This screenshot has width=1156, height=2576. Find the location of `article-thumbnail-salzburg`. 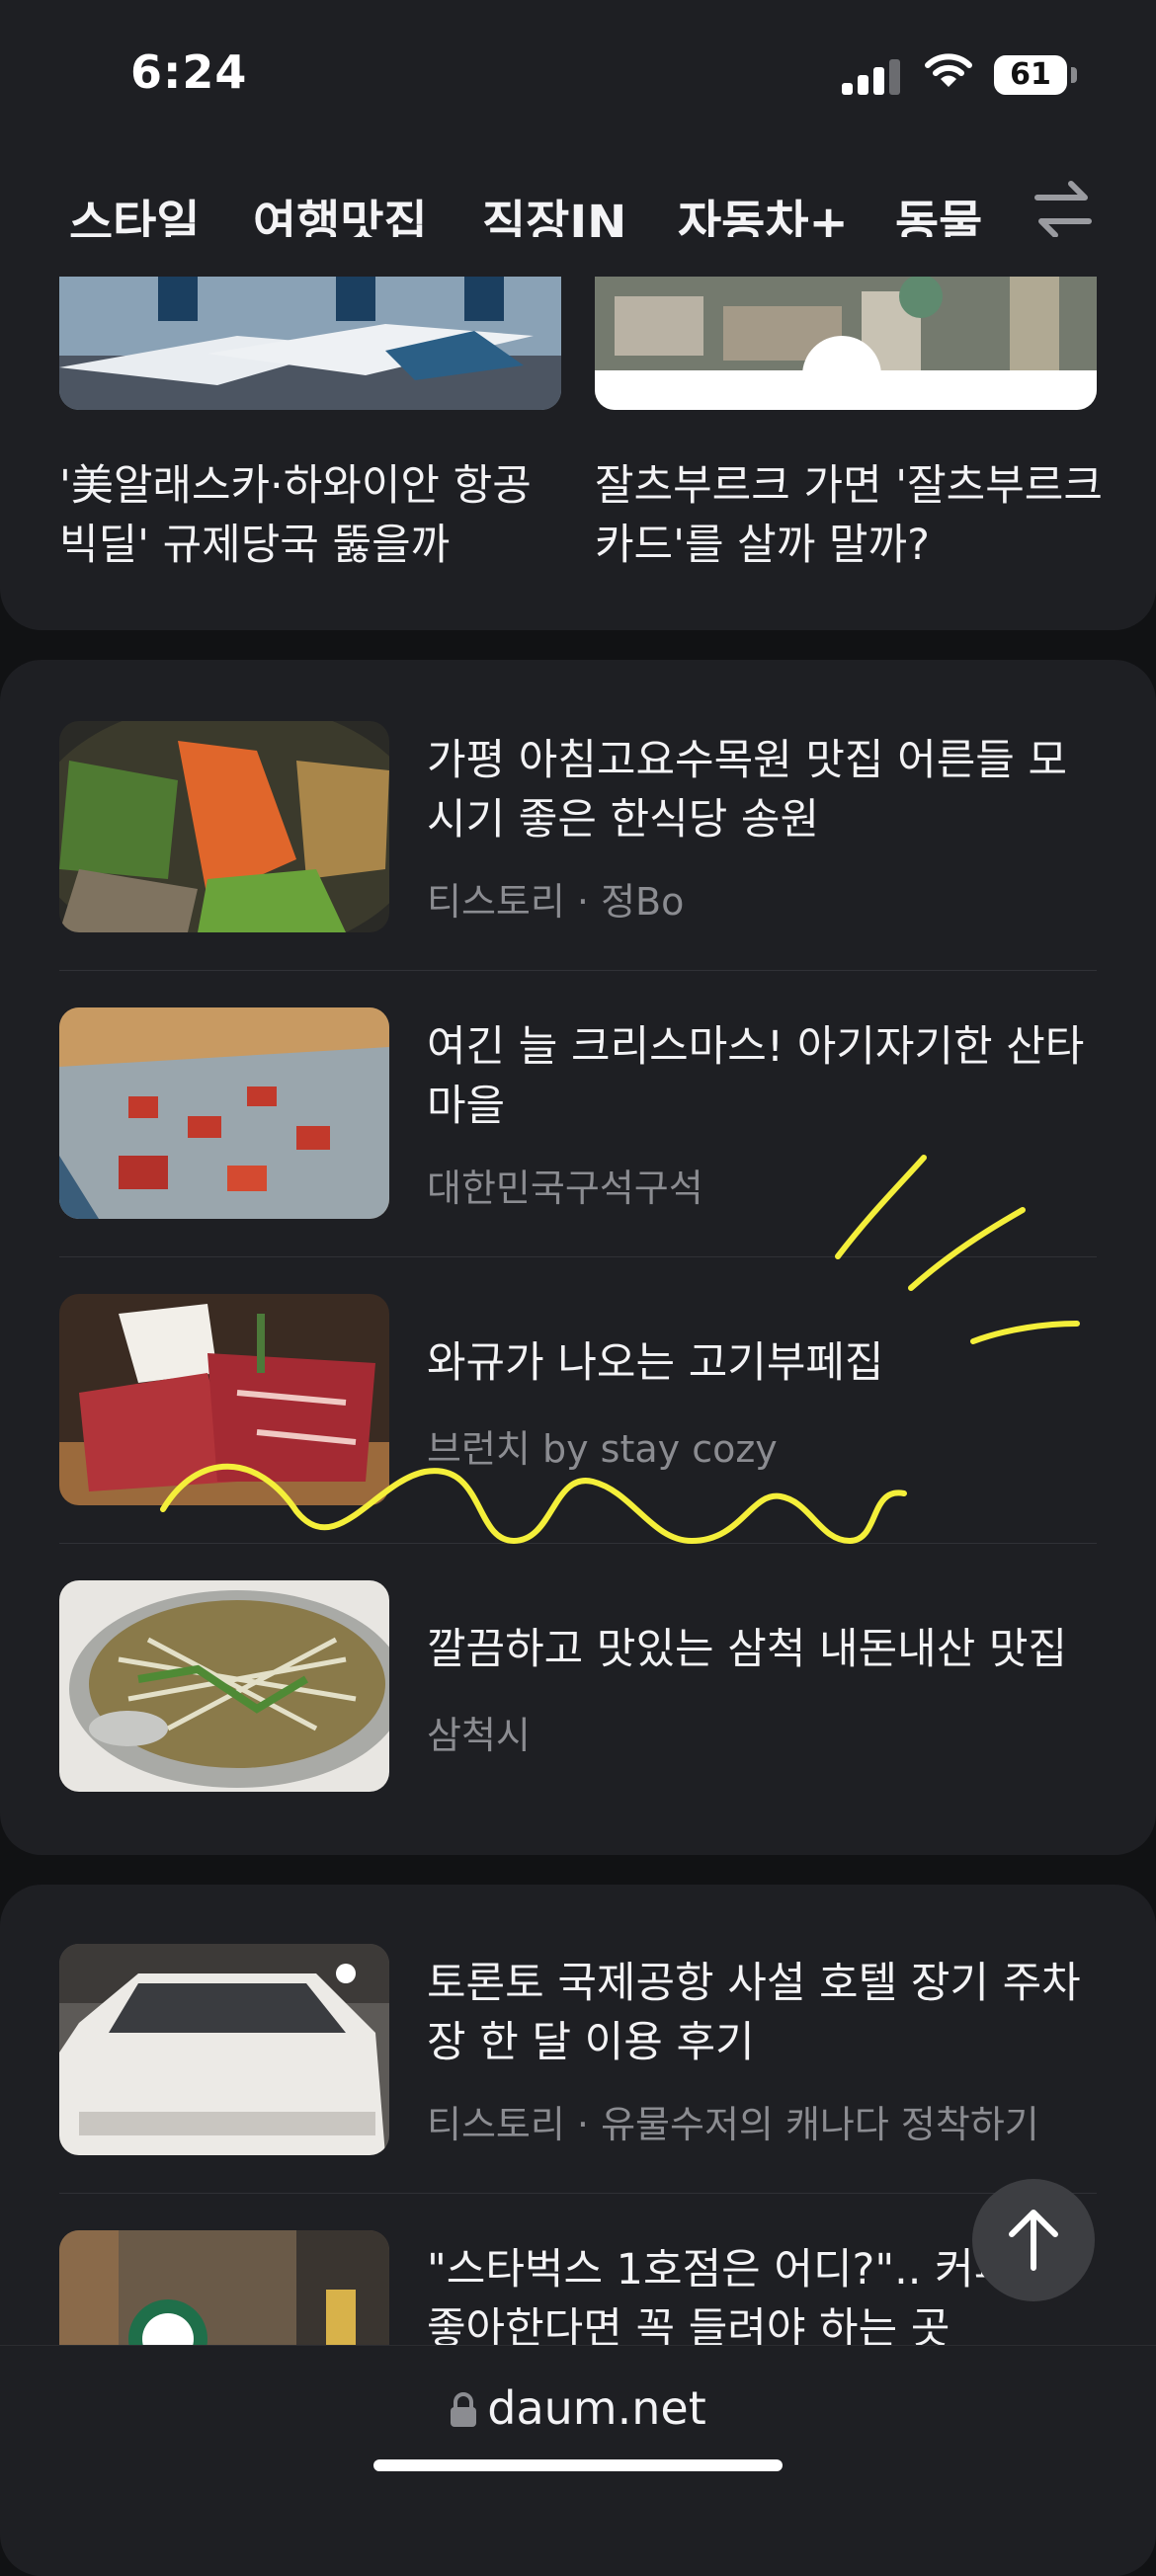

article-thumbnail-salzburg is located at coordinates (846, 343).